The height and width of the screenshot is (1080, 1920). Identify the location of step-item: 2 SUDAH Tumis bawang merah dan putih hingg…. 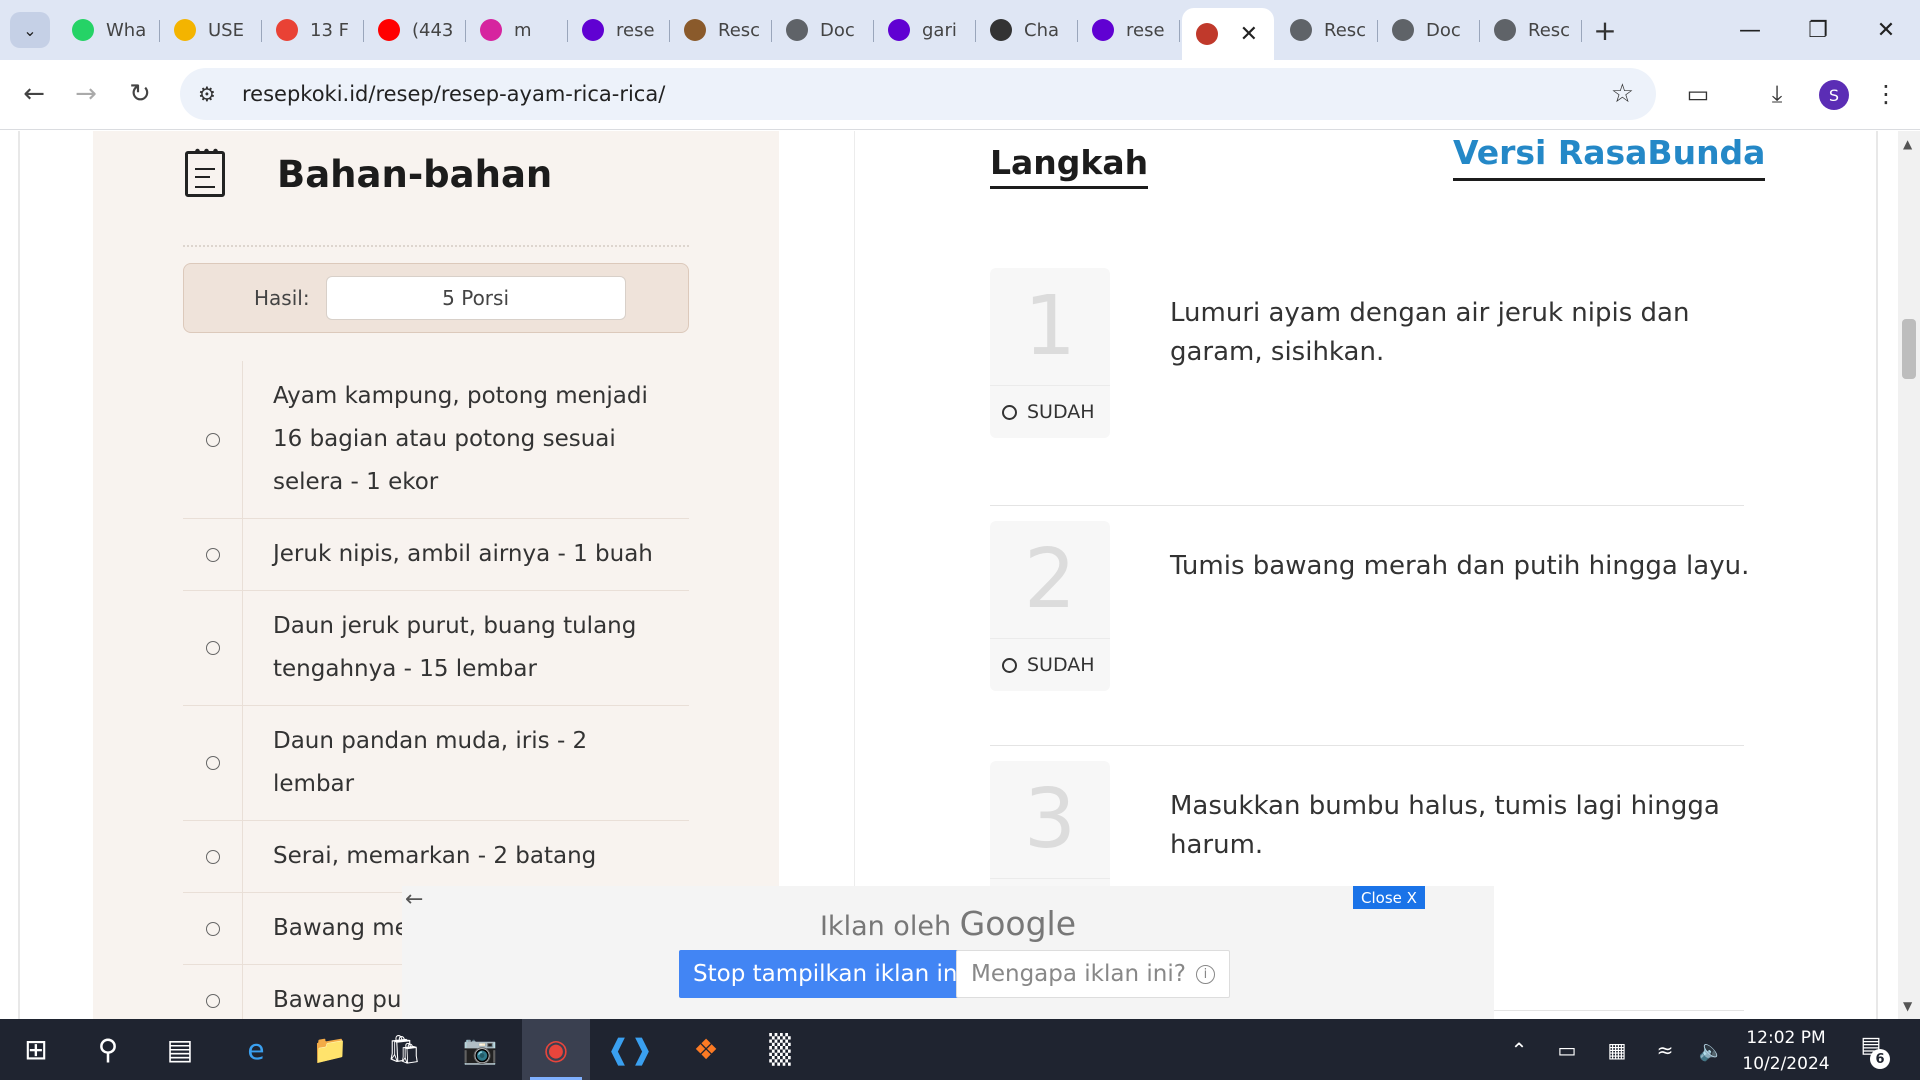
(1369, 633).